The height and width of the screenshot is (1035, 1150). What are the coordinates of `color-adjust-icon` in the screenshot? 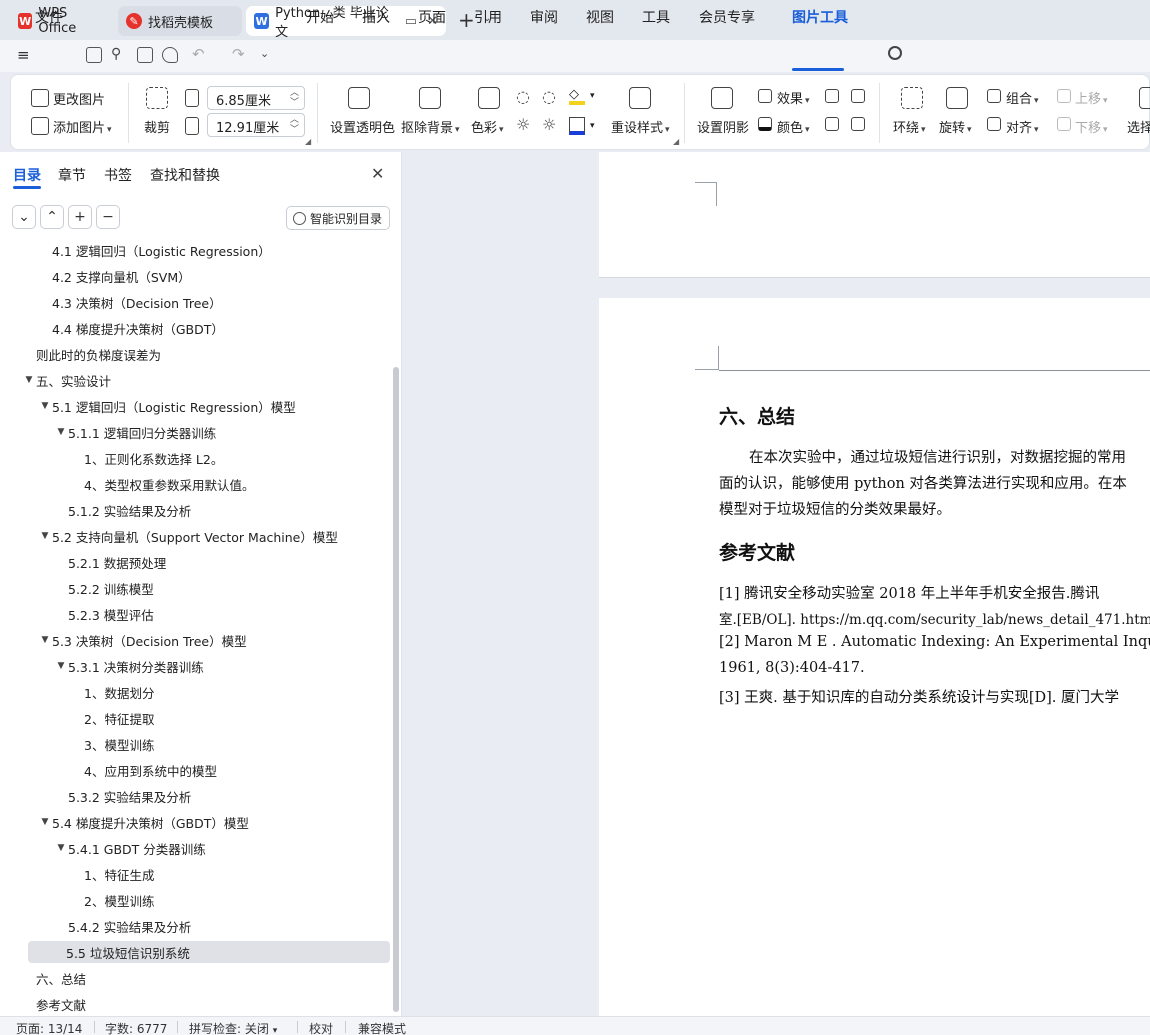 It's located at (489, 98).